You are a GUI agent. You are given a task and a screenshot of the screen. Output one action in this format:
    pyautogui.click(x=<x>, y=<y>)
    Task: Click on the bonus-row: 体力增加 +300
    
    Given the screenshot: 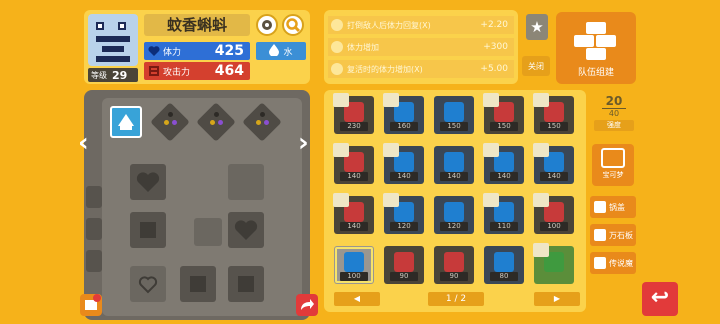 What is the action you would take?
    pyautogui.click(x=421, y=47)
    